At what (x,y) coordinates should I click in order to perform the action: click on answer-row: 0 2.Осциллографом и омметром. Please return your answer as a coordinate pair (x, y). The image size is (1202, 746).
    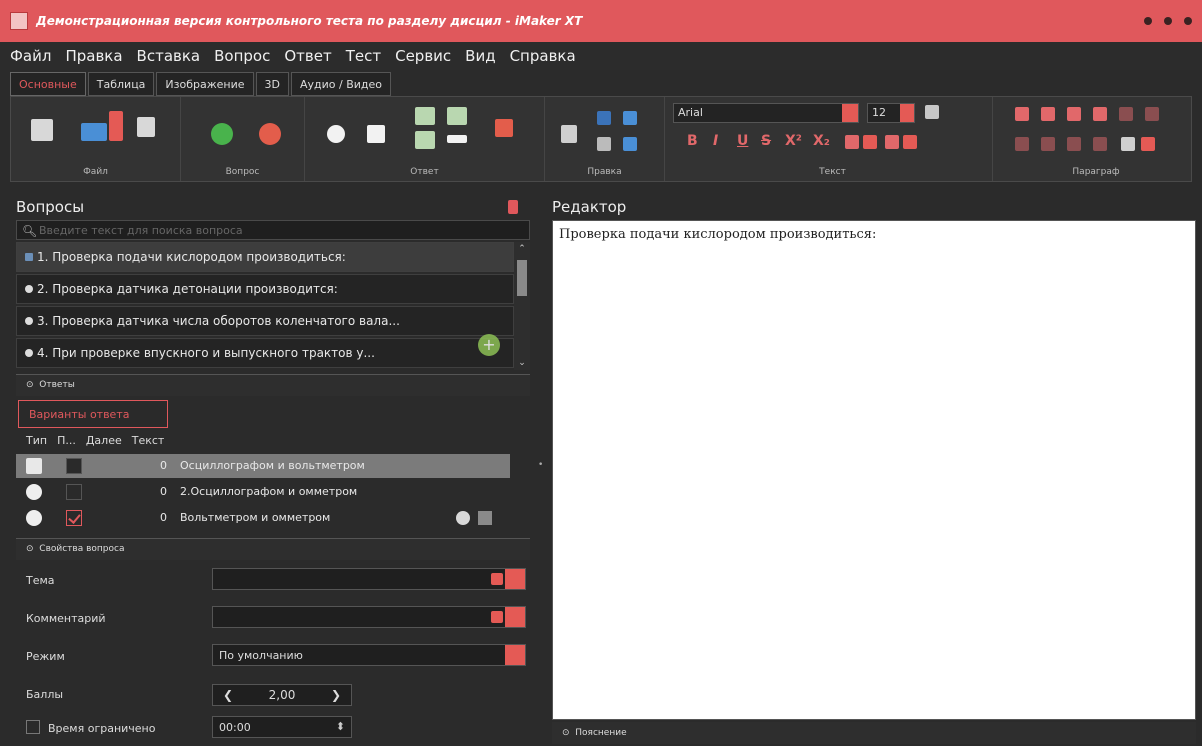
    Looking at the image, I should click on (263, 492).